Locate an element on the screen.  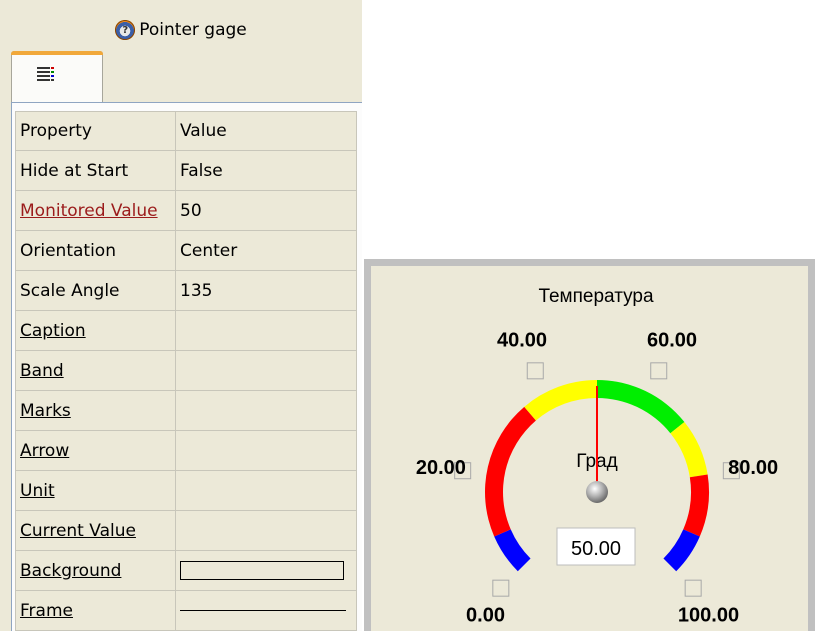
panel-title: Pointer gage is located at coordinates (193, 30).